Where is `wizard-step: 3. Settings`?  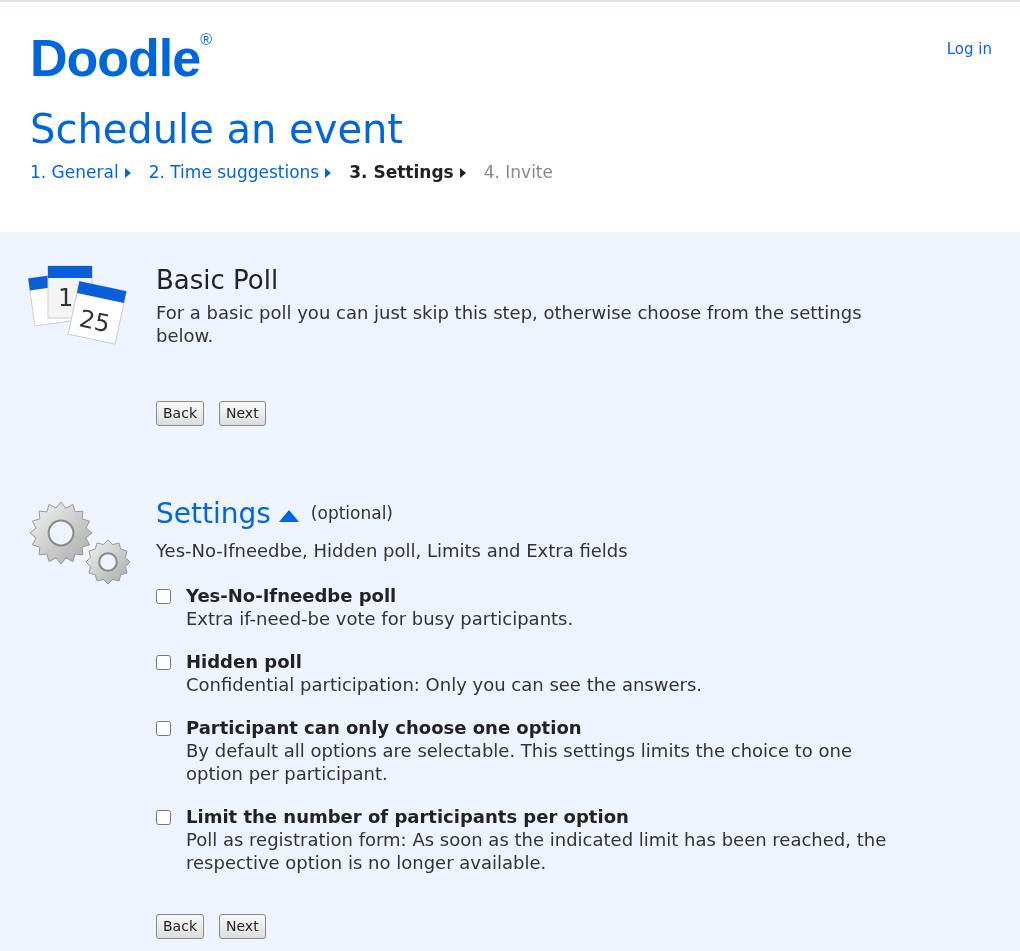
wizard-step: 3. Settings is located at coordinates (401, 173).